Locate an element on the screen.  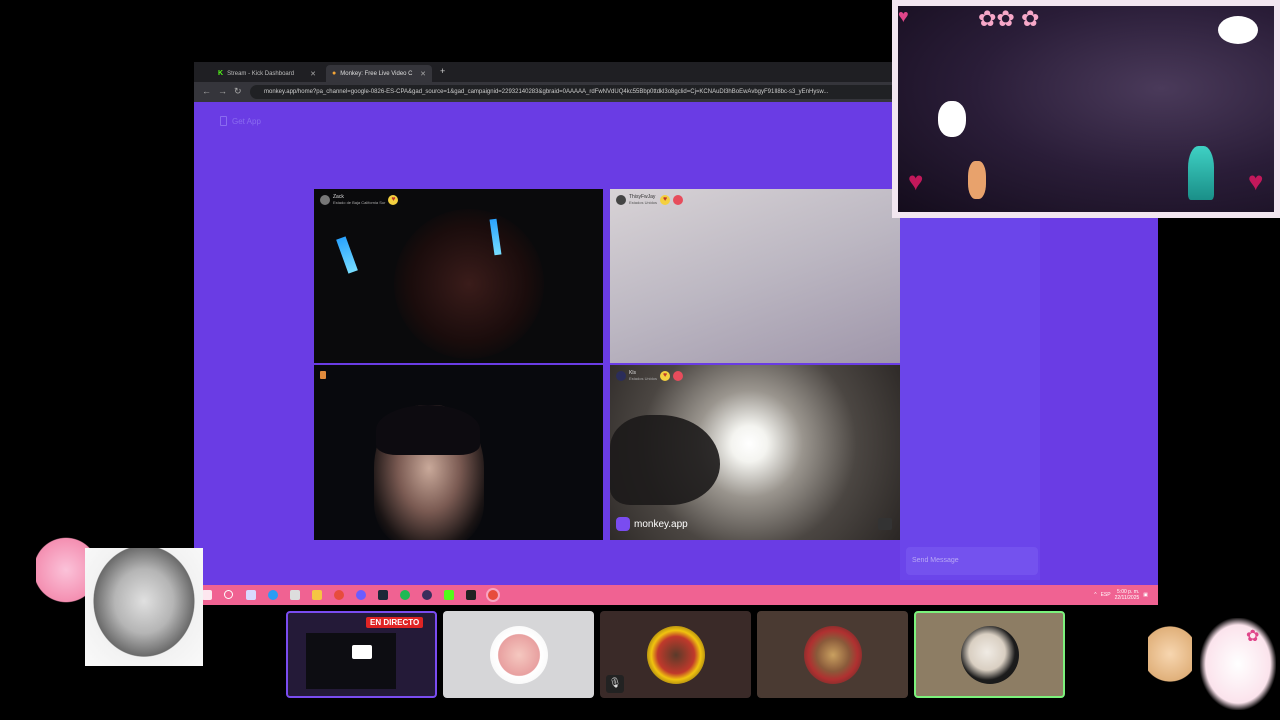
monkey-watermark: monkey.app is located at coordinates (652, 524).